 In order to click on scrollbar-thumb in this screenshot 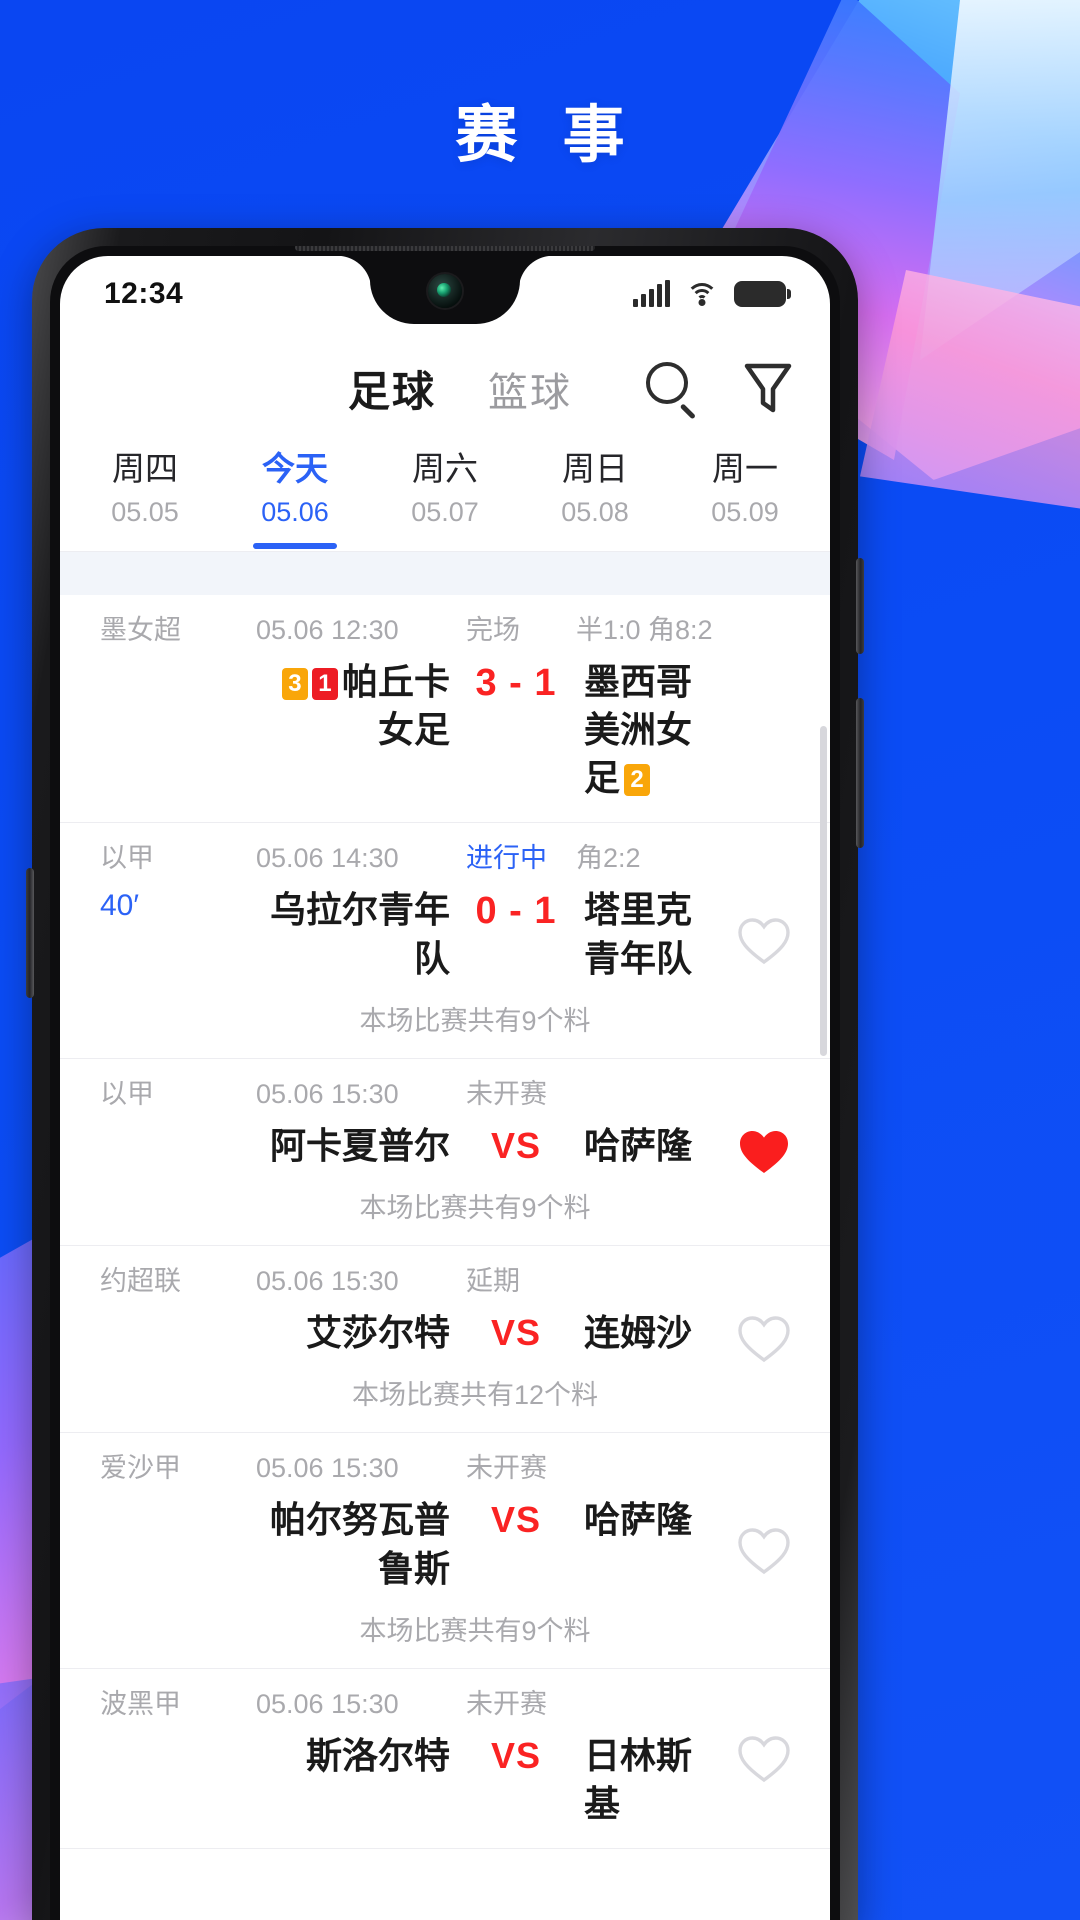, I will do `click(823, 891)`.